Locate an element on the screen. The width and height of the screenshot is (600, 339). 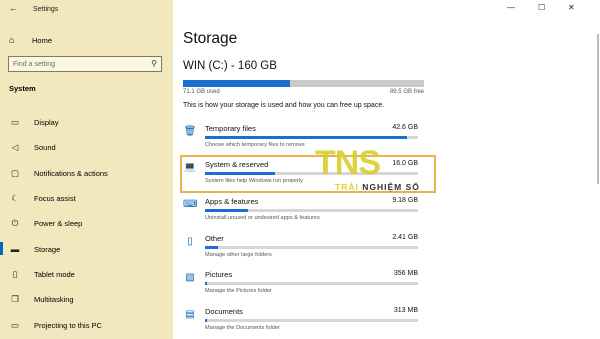
sound-icon: ◁ is located at coordinates (15, 147).